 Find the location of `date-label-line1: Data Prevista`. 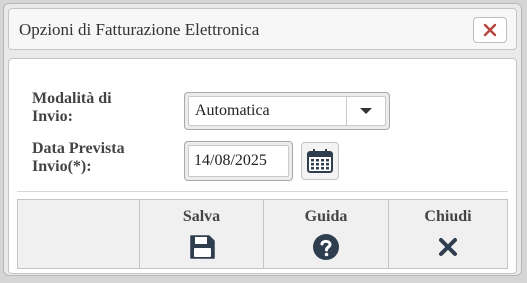

date-label-line1: Data Prevista is located at coordinates (78, 148).